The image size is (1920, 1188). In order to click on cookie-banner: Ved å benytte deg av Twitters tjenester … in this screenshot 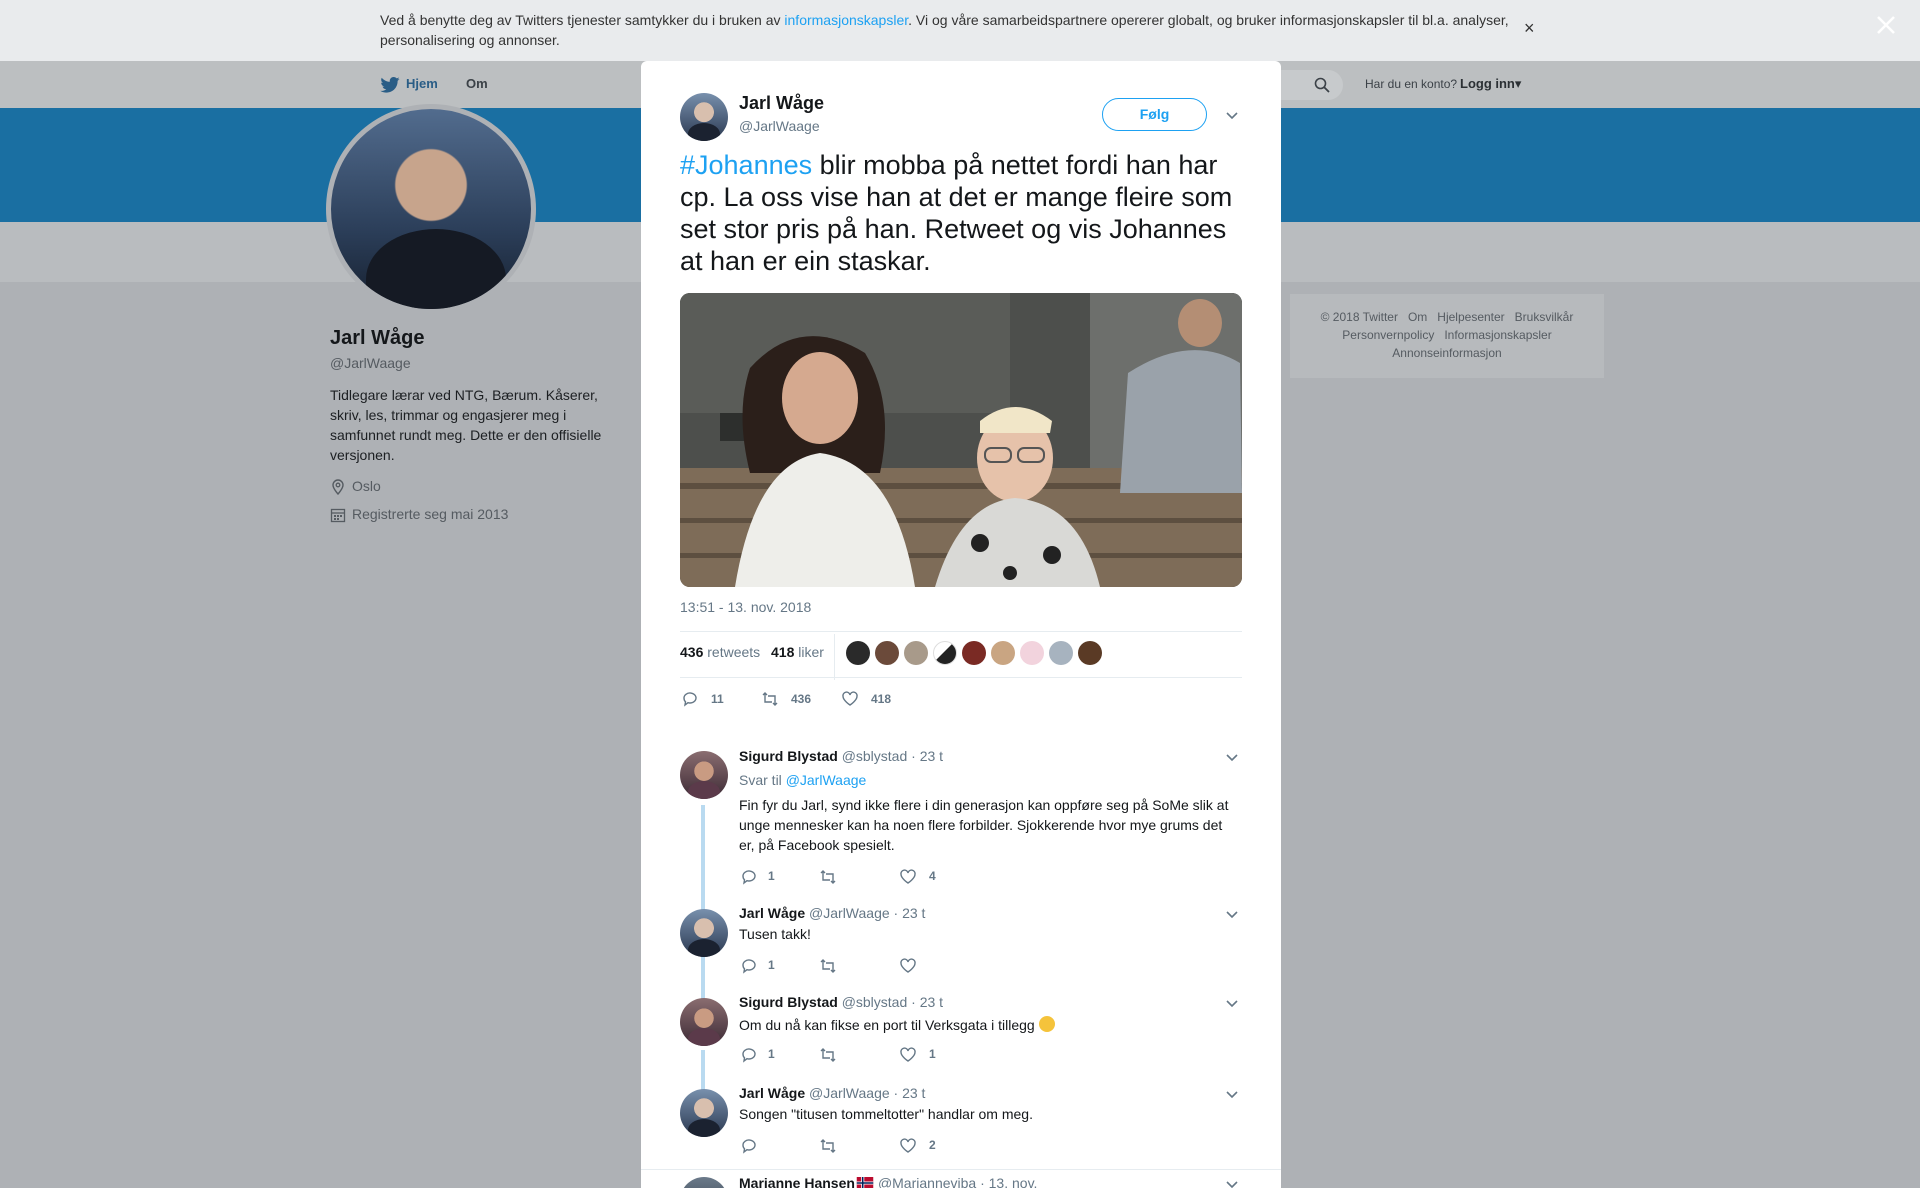, I will do `click(960, 30)`.